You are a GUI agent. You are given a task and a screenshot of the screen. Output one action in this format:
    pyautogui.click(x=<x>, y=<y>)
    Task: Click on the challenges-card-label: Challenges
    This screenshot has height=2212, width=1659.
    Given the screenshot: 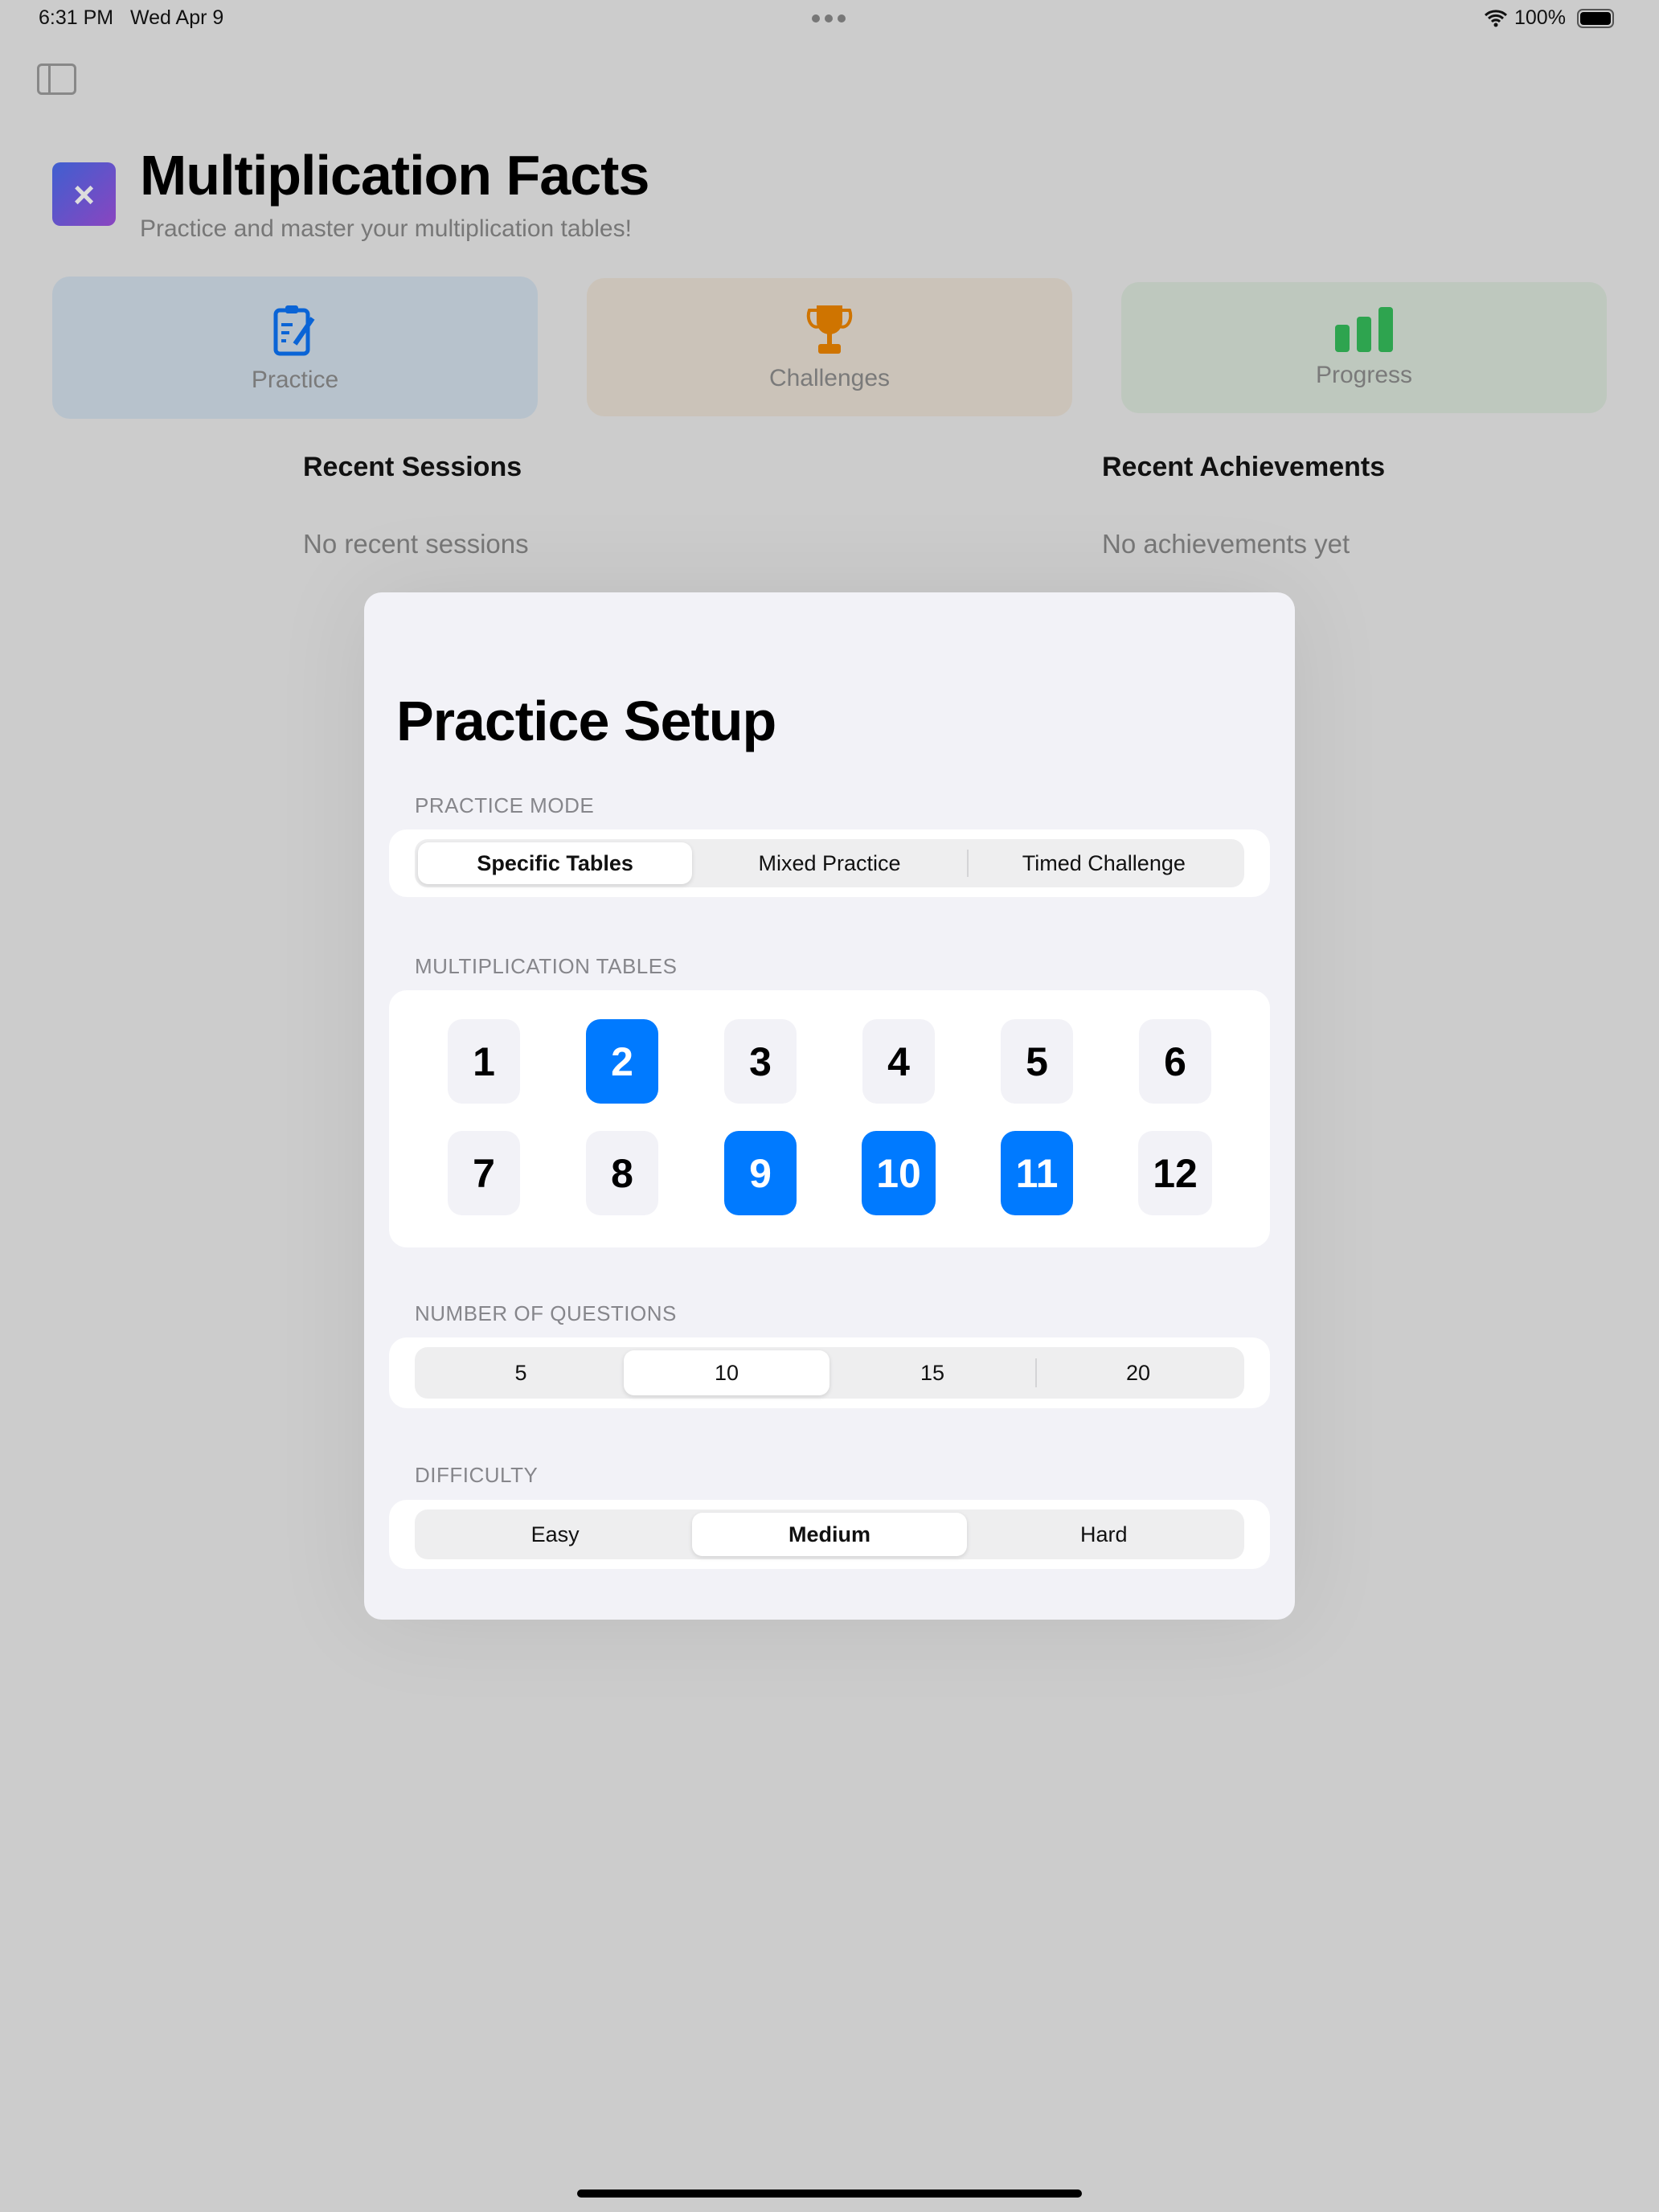 What is the action you would take?
    pyautogui.click(x=829, y=378)
    